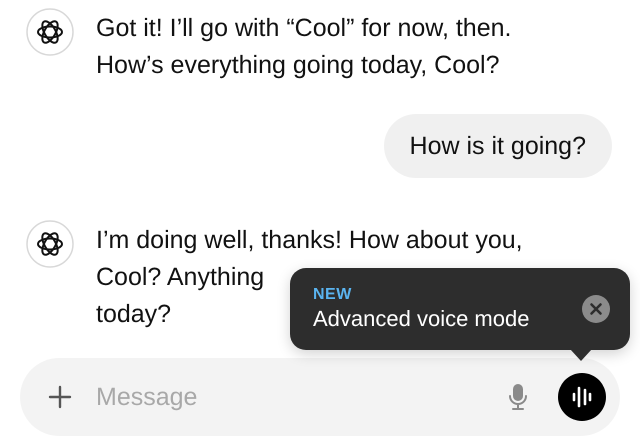 The width and height of the screenshot is (640, 440). What do you see at coordinates (421, 319) in the screenshot?
I see `tooltip-text: Advanced voice mode` at bounding box center [421, 319].